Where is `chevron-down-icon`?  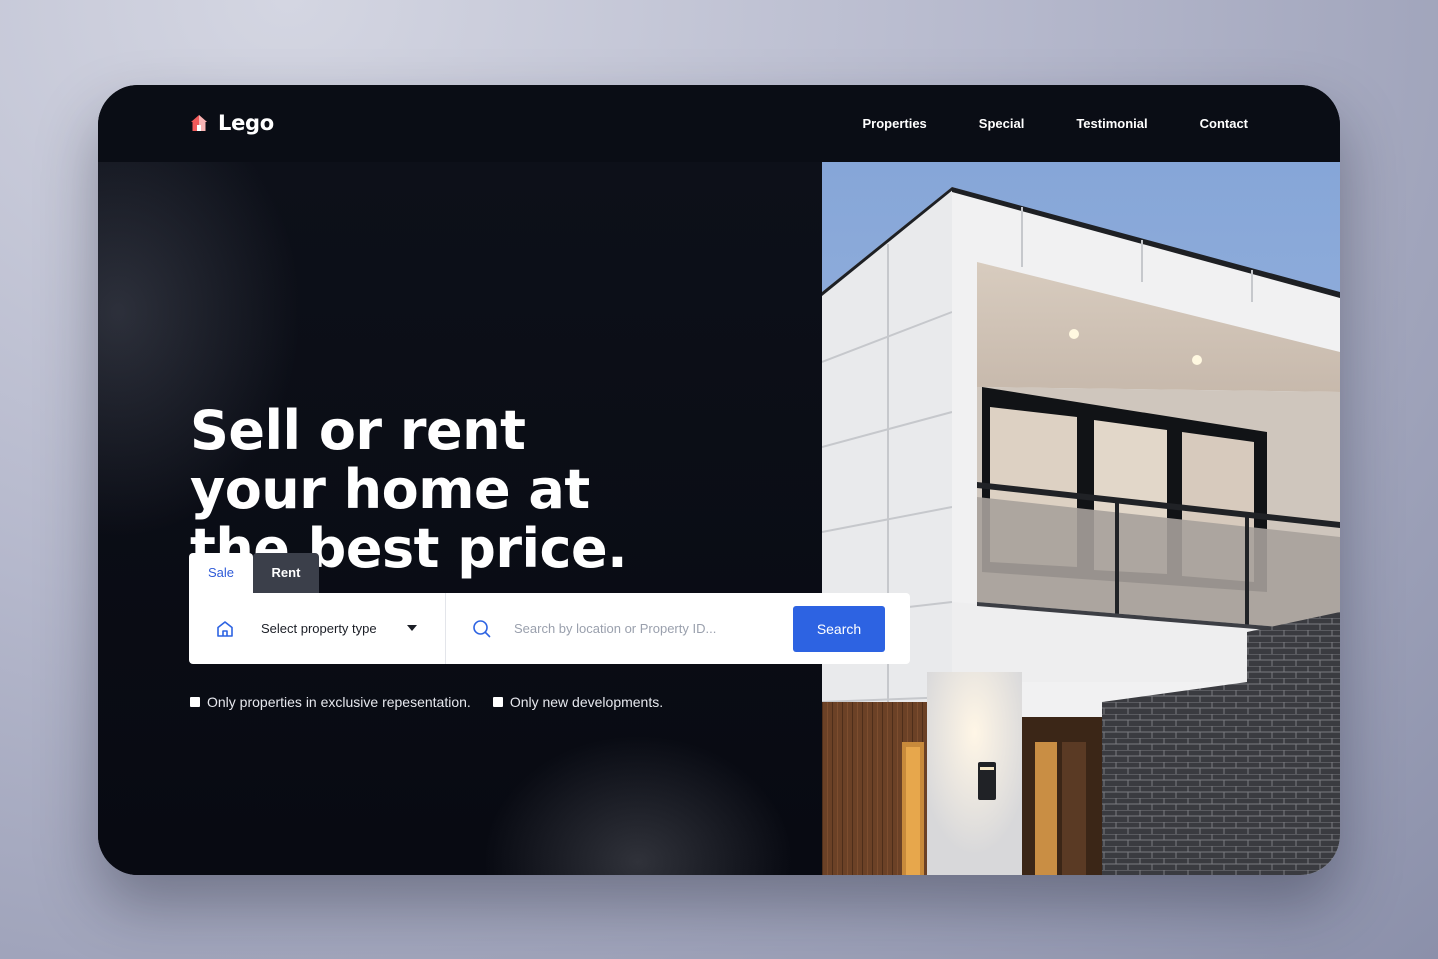
chevron-down-icon is located at coordinates (412, 628).